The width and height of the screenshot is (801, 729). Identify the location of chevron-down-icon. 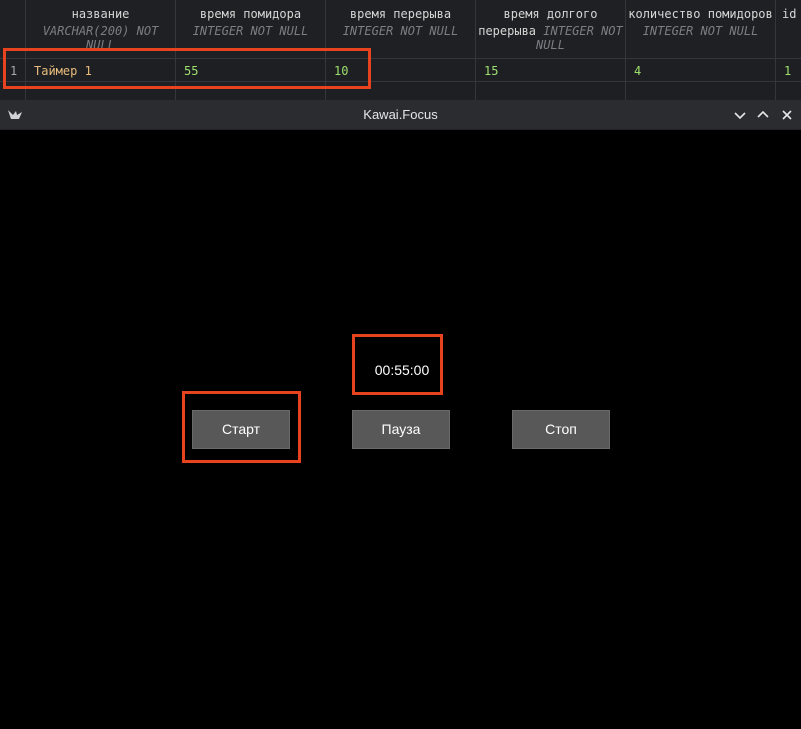
(740, 115).